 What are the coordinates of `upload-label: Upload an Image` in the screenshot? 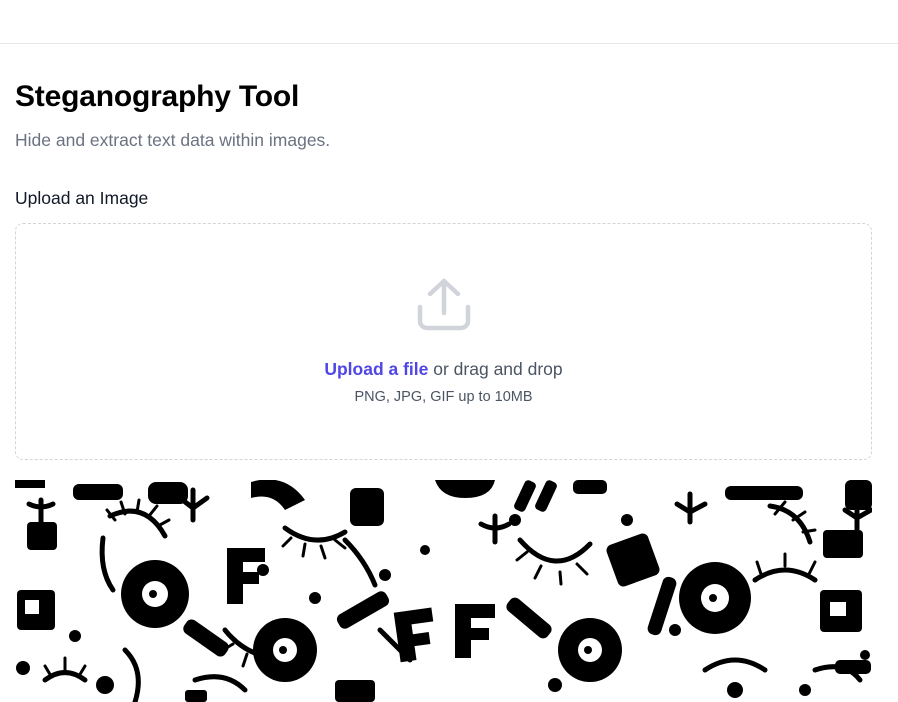 It's located at (82, 198).